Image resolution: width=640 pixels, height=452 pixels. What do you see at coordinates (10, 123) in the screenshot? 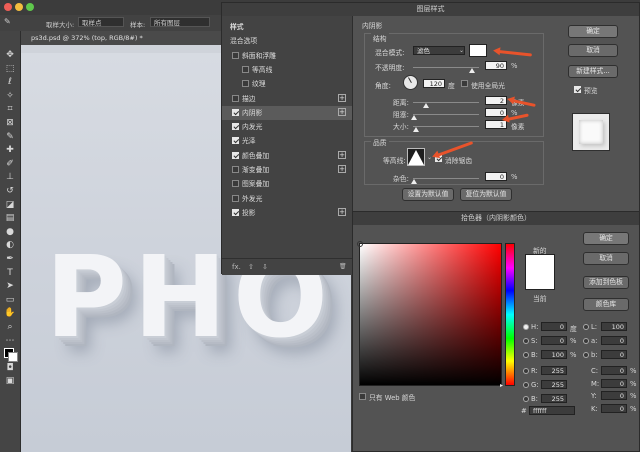
I see `frame-icon: ⊠` at bounding box center [10, 123].